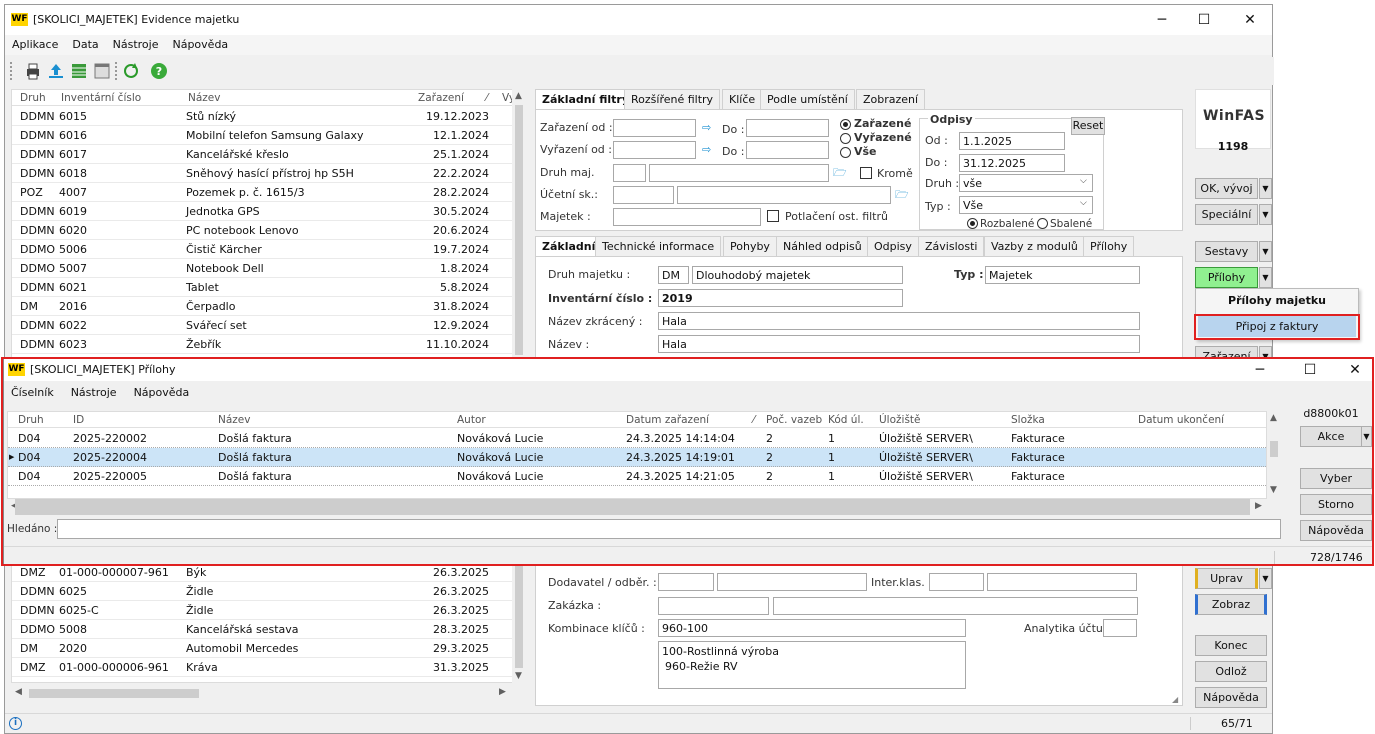 This screenshot has width=1375, height=734. Describe the element at coordinates (585, 99) in the screenshot. I see `tab-zakladni-filtry: Základní filtry` at that location.